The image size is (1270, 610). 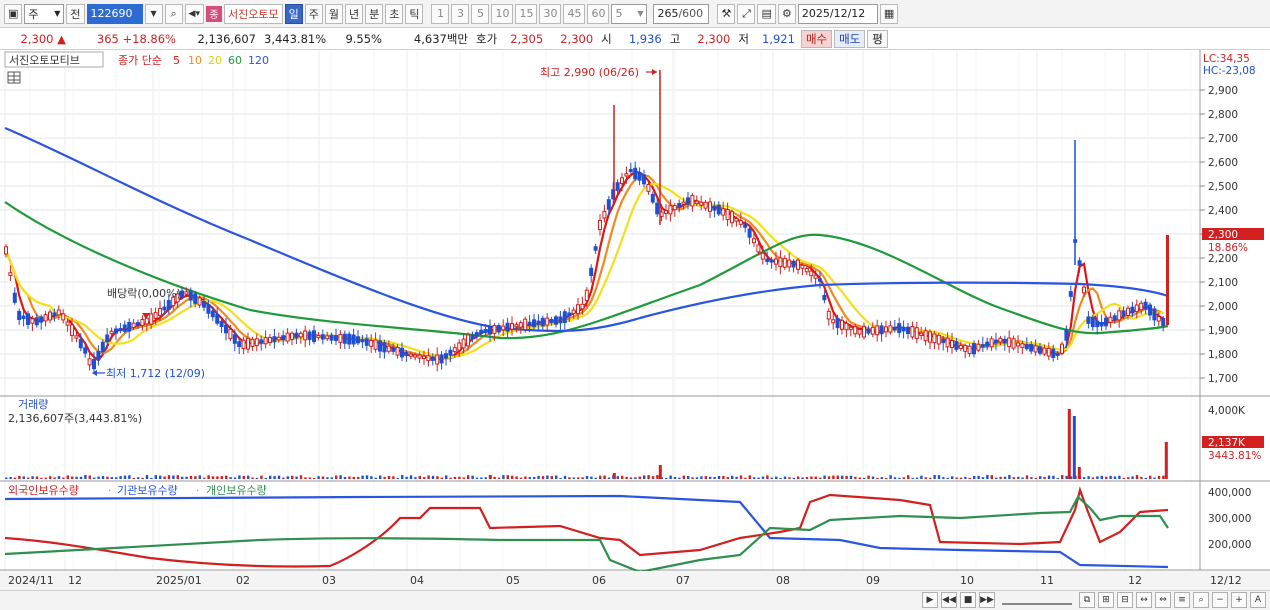 What do you see at coordinates (816, 38) in the screenshot?
I see `buy-button: 매수` at bounding box center [816, 38].